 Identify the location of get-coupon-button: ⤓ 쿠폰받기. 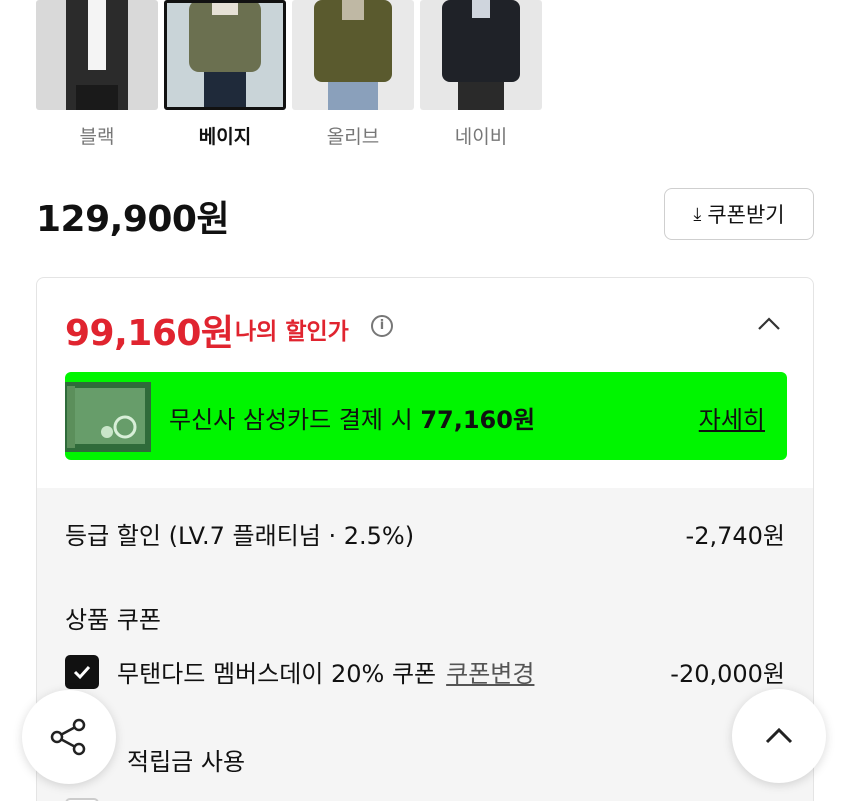
(739, 214).